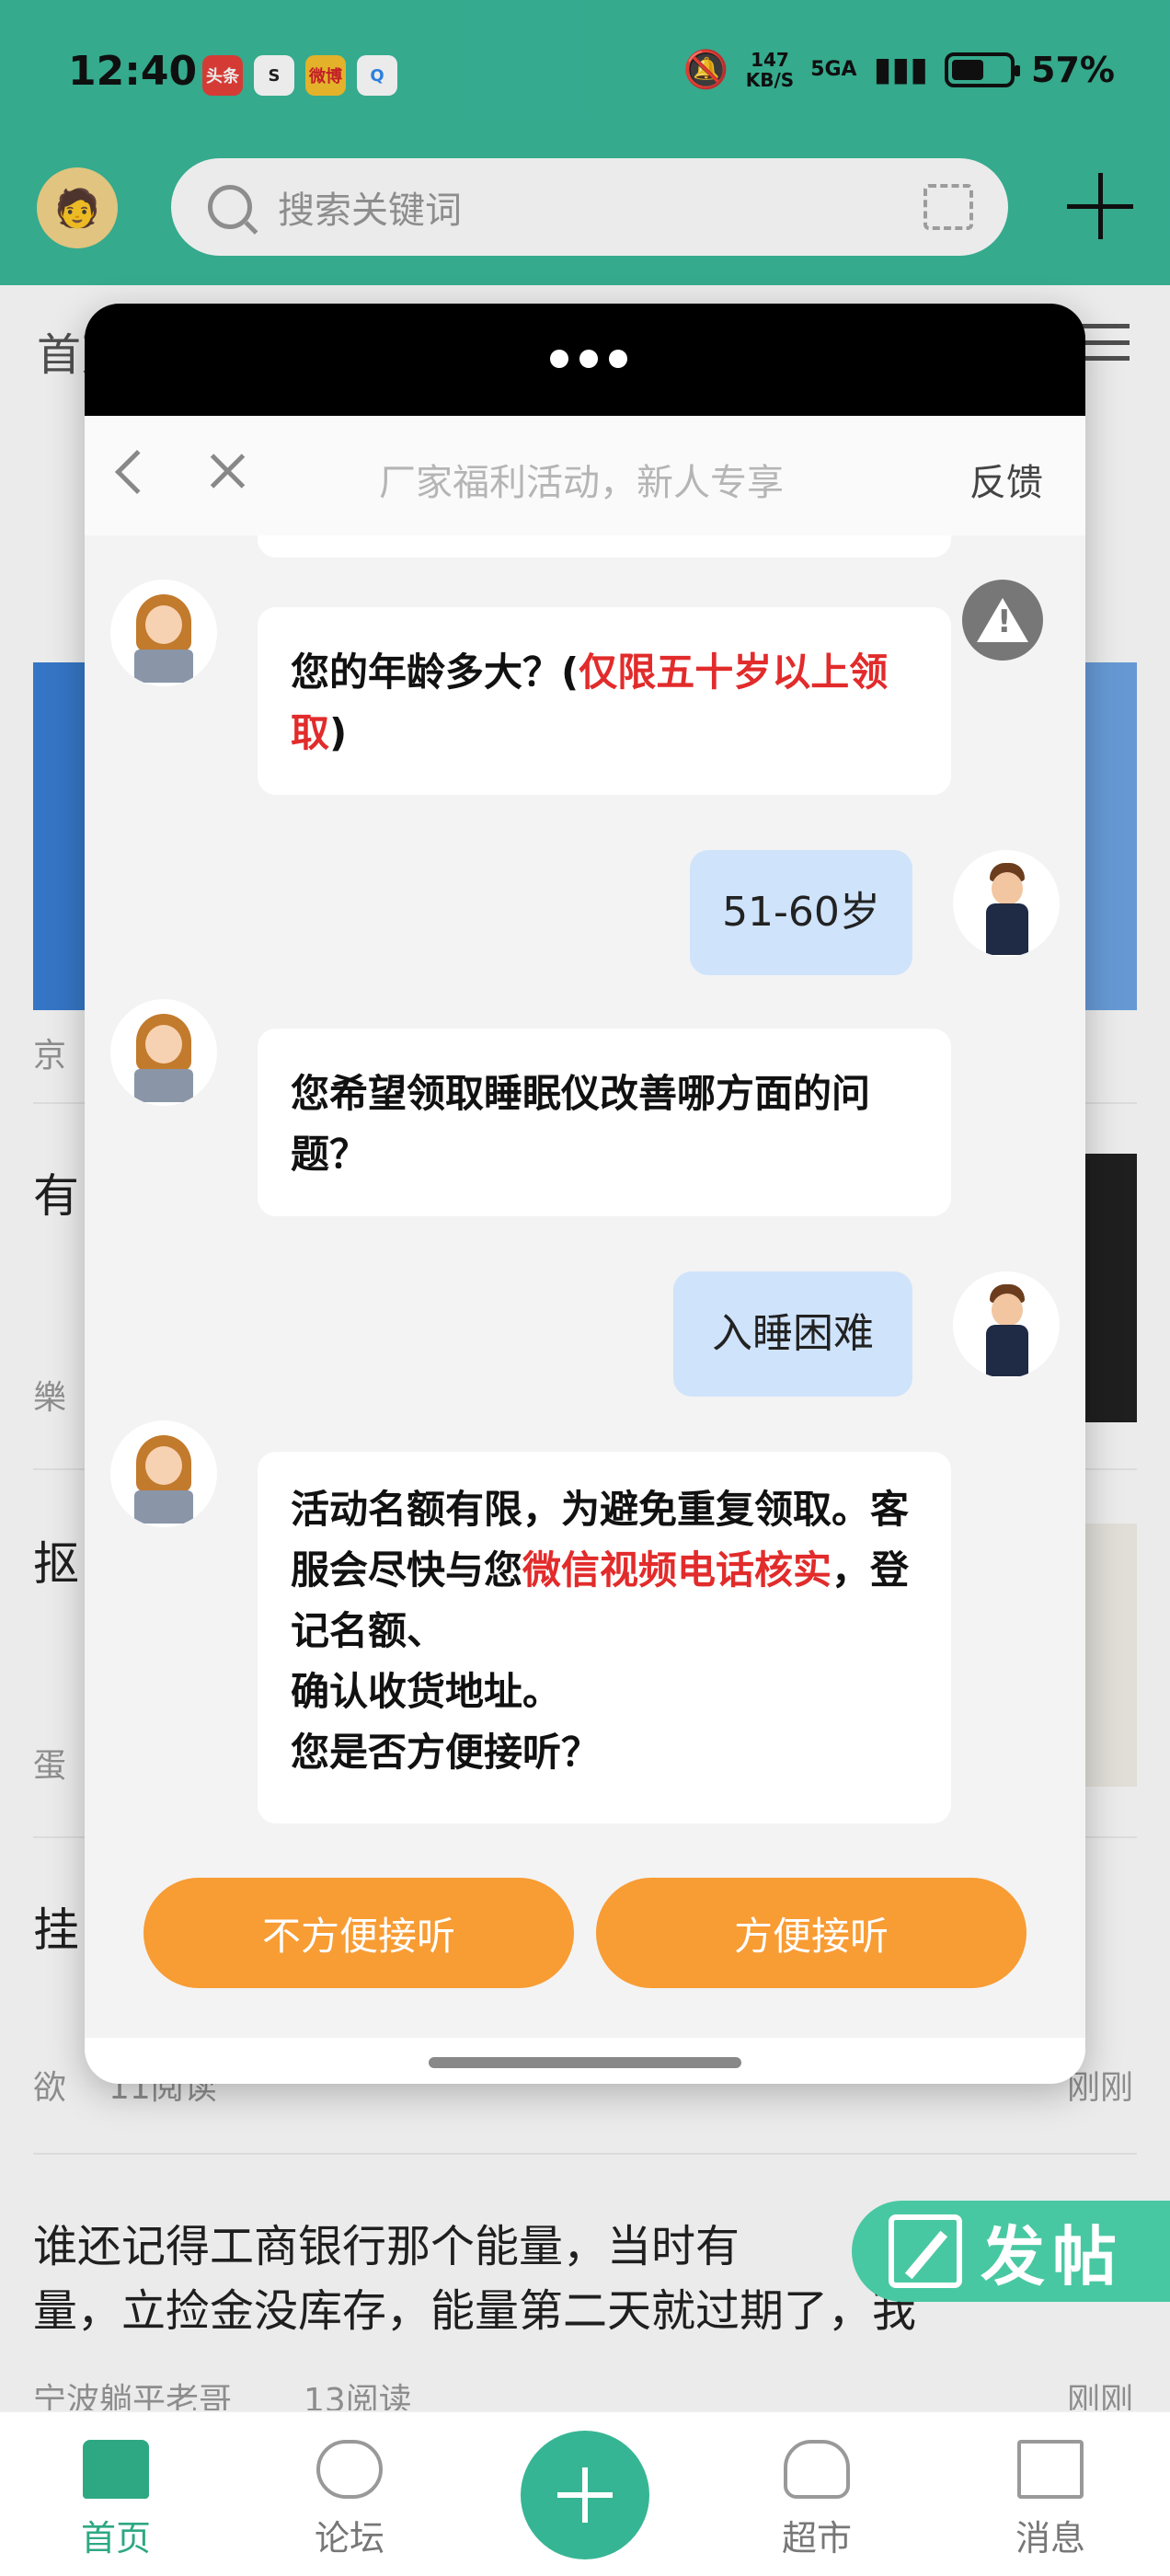  Describe the element at coordinates (435, 672) in the screenshot. I see `message-text: 您的年龄多大？(` at that location.